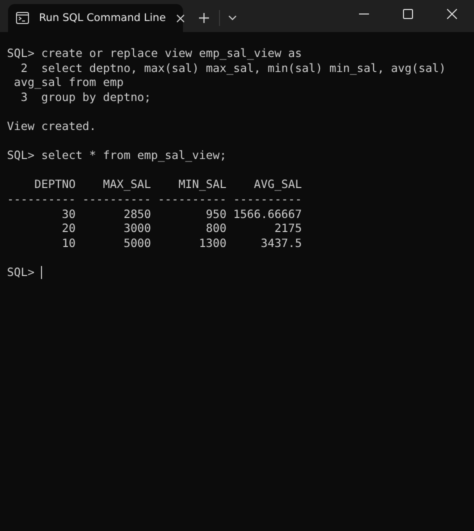  Describe the element at coordinates (155, 199) in the screenshot. I see `terminal-line: ---------- ---------- ---------- ----------` at that location.